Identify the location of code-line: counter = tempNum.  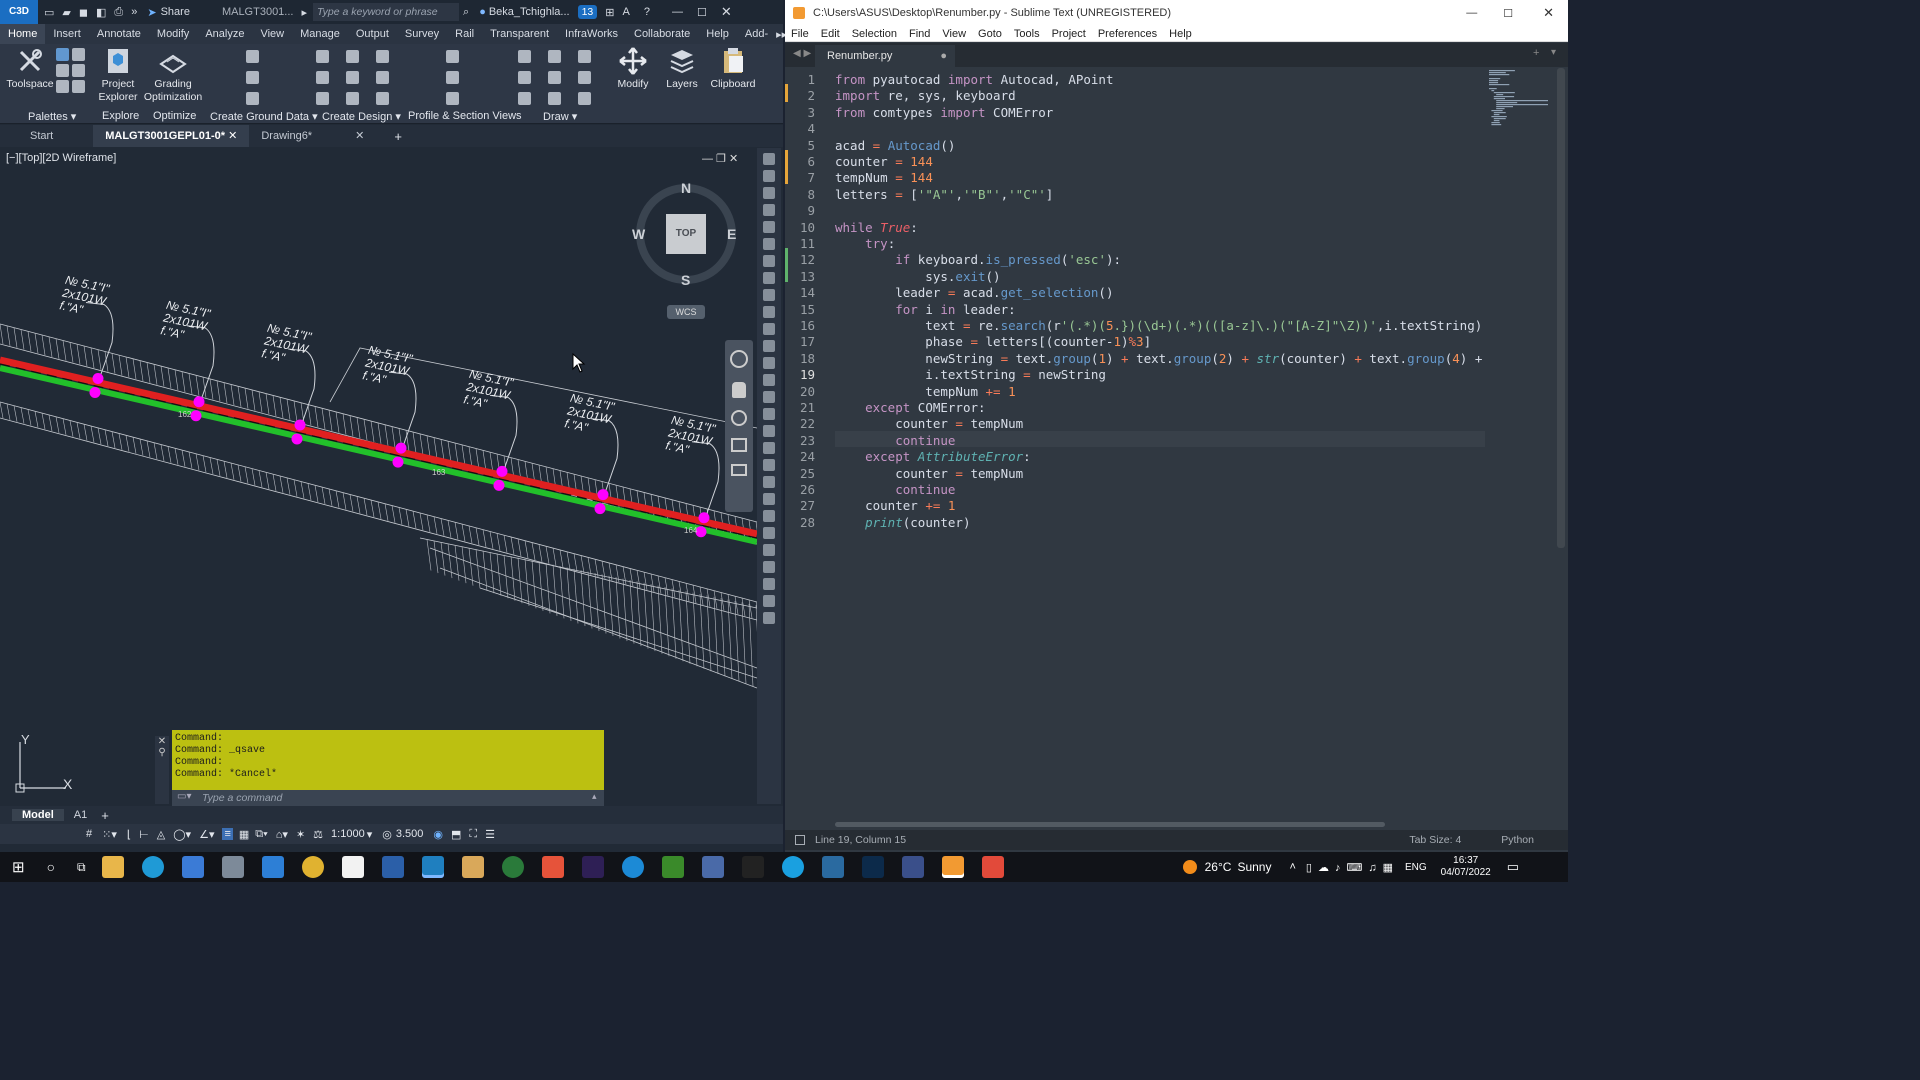
(929, 474).